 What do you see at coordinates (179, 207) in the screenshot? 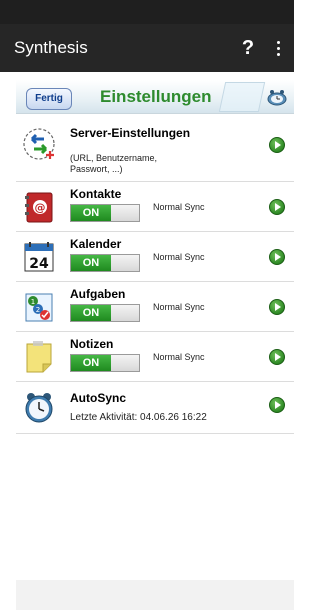
I see `contacts-sync-mode: Normal Sync` at bounding box center [179, 207].